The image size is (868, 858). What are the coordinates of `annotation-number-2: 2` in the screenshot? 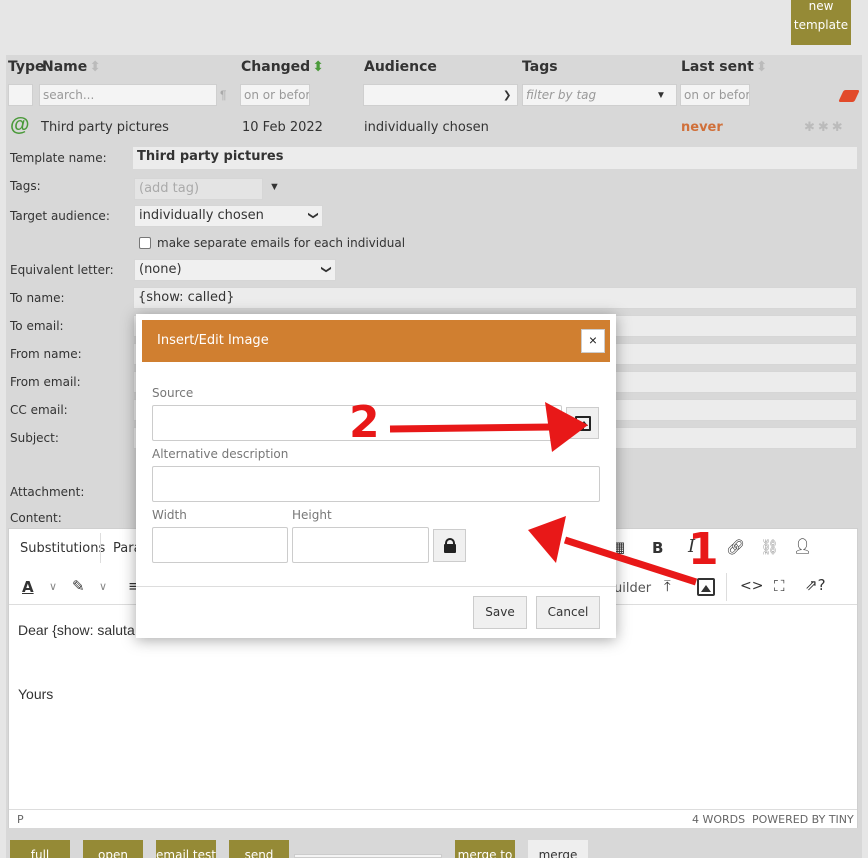 It's located at (364, 422).